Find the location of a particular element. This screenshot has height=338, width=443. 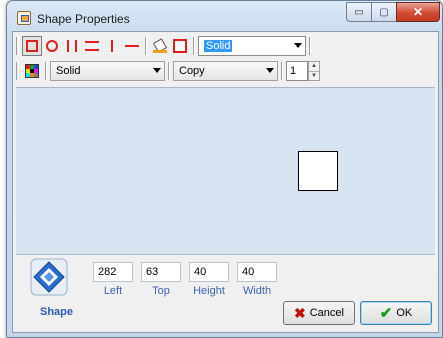

close-icon: ✕ is located at coordinates (418, 12).